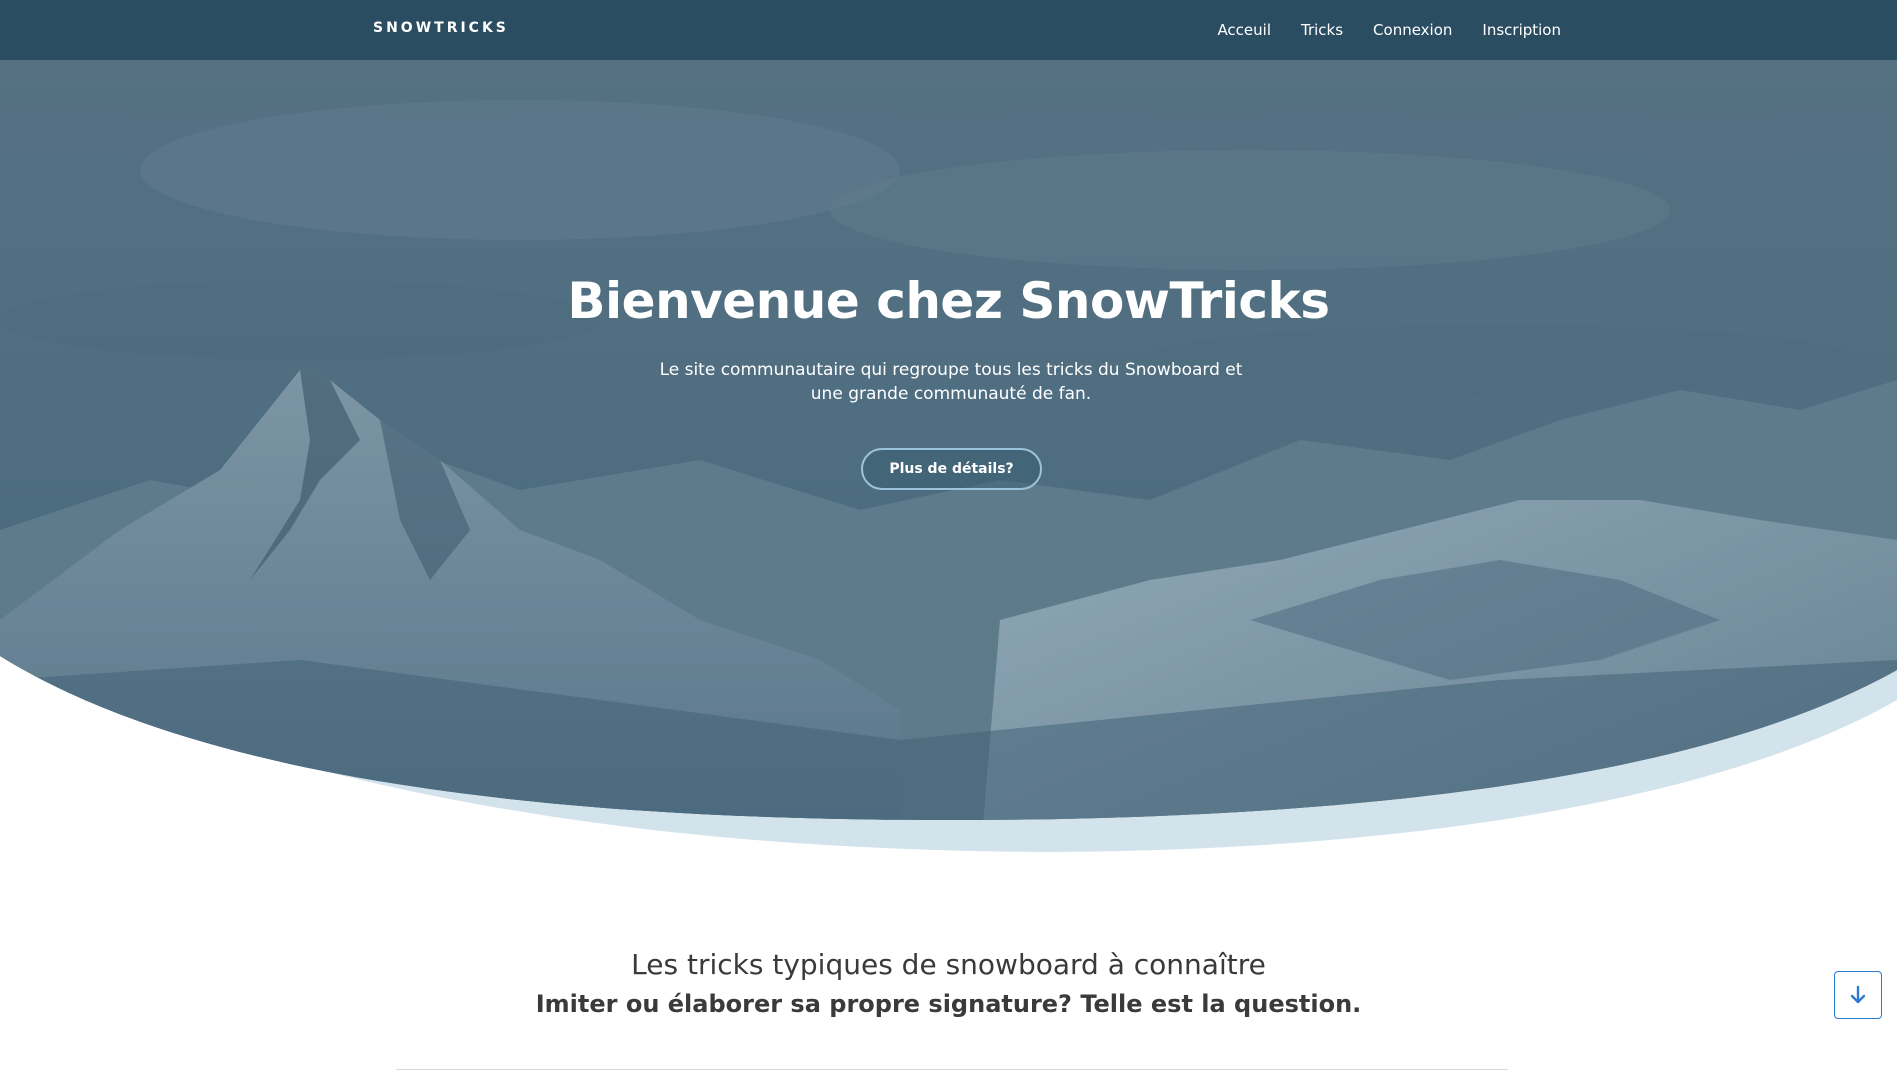 The image size is (1897, 1076). I want to click on scroll-down-button, so click(1858, 995).